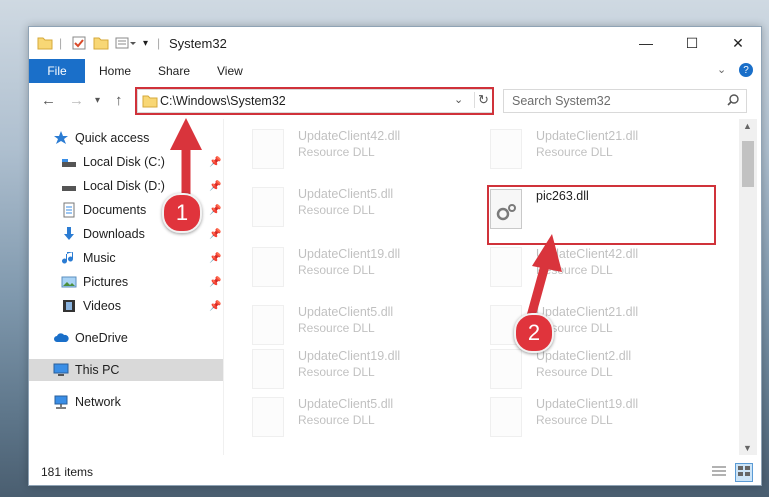 The width and height of the screenshot is (769, 497). I want to click on arrow-1-head, so click(186, 134).